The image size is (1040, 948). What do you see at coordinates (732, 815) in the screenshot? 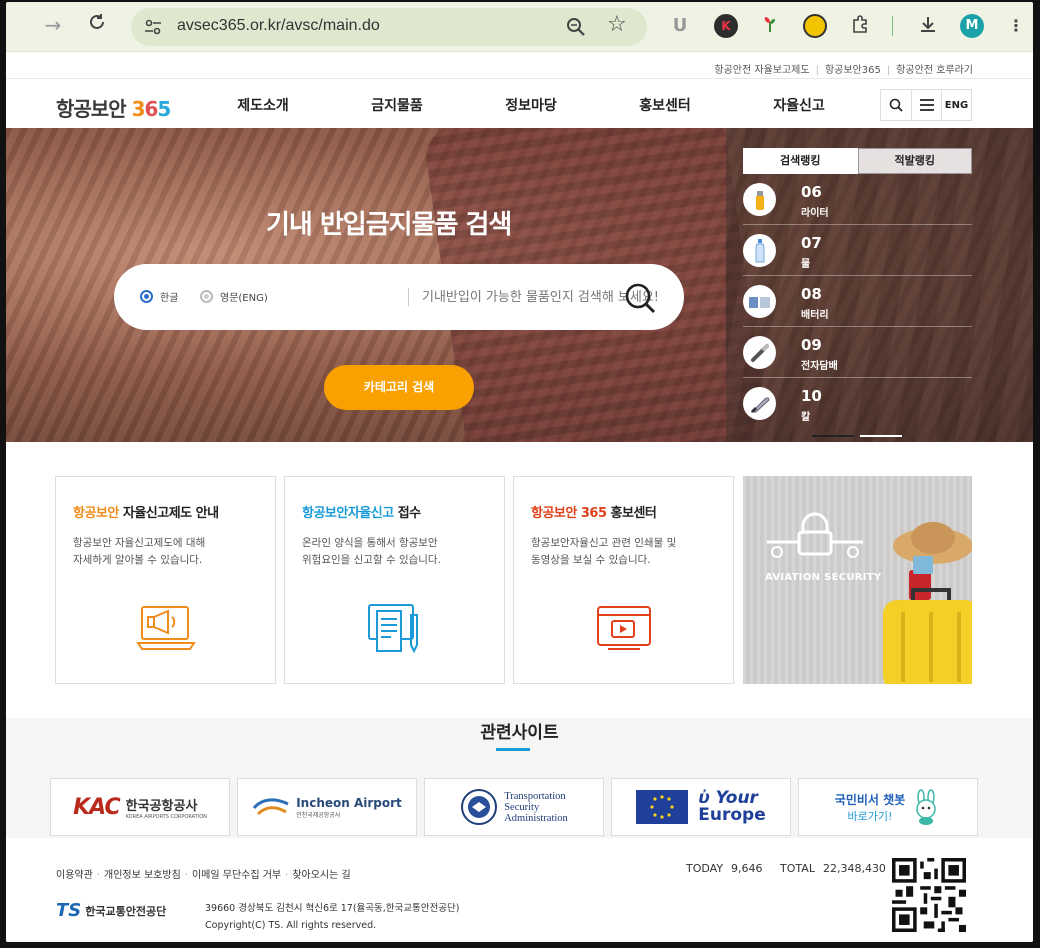
I see `eu-line2: Europe` at bounding box center [732, 815].